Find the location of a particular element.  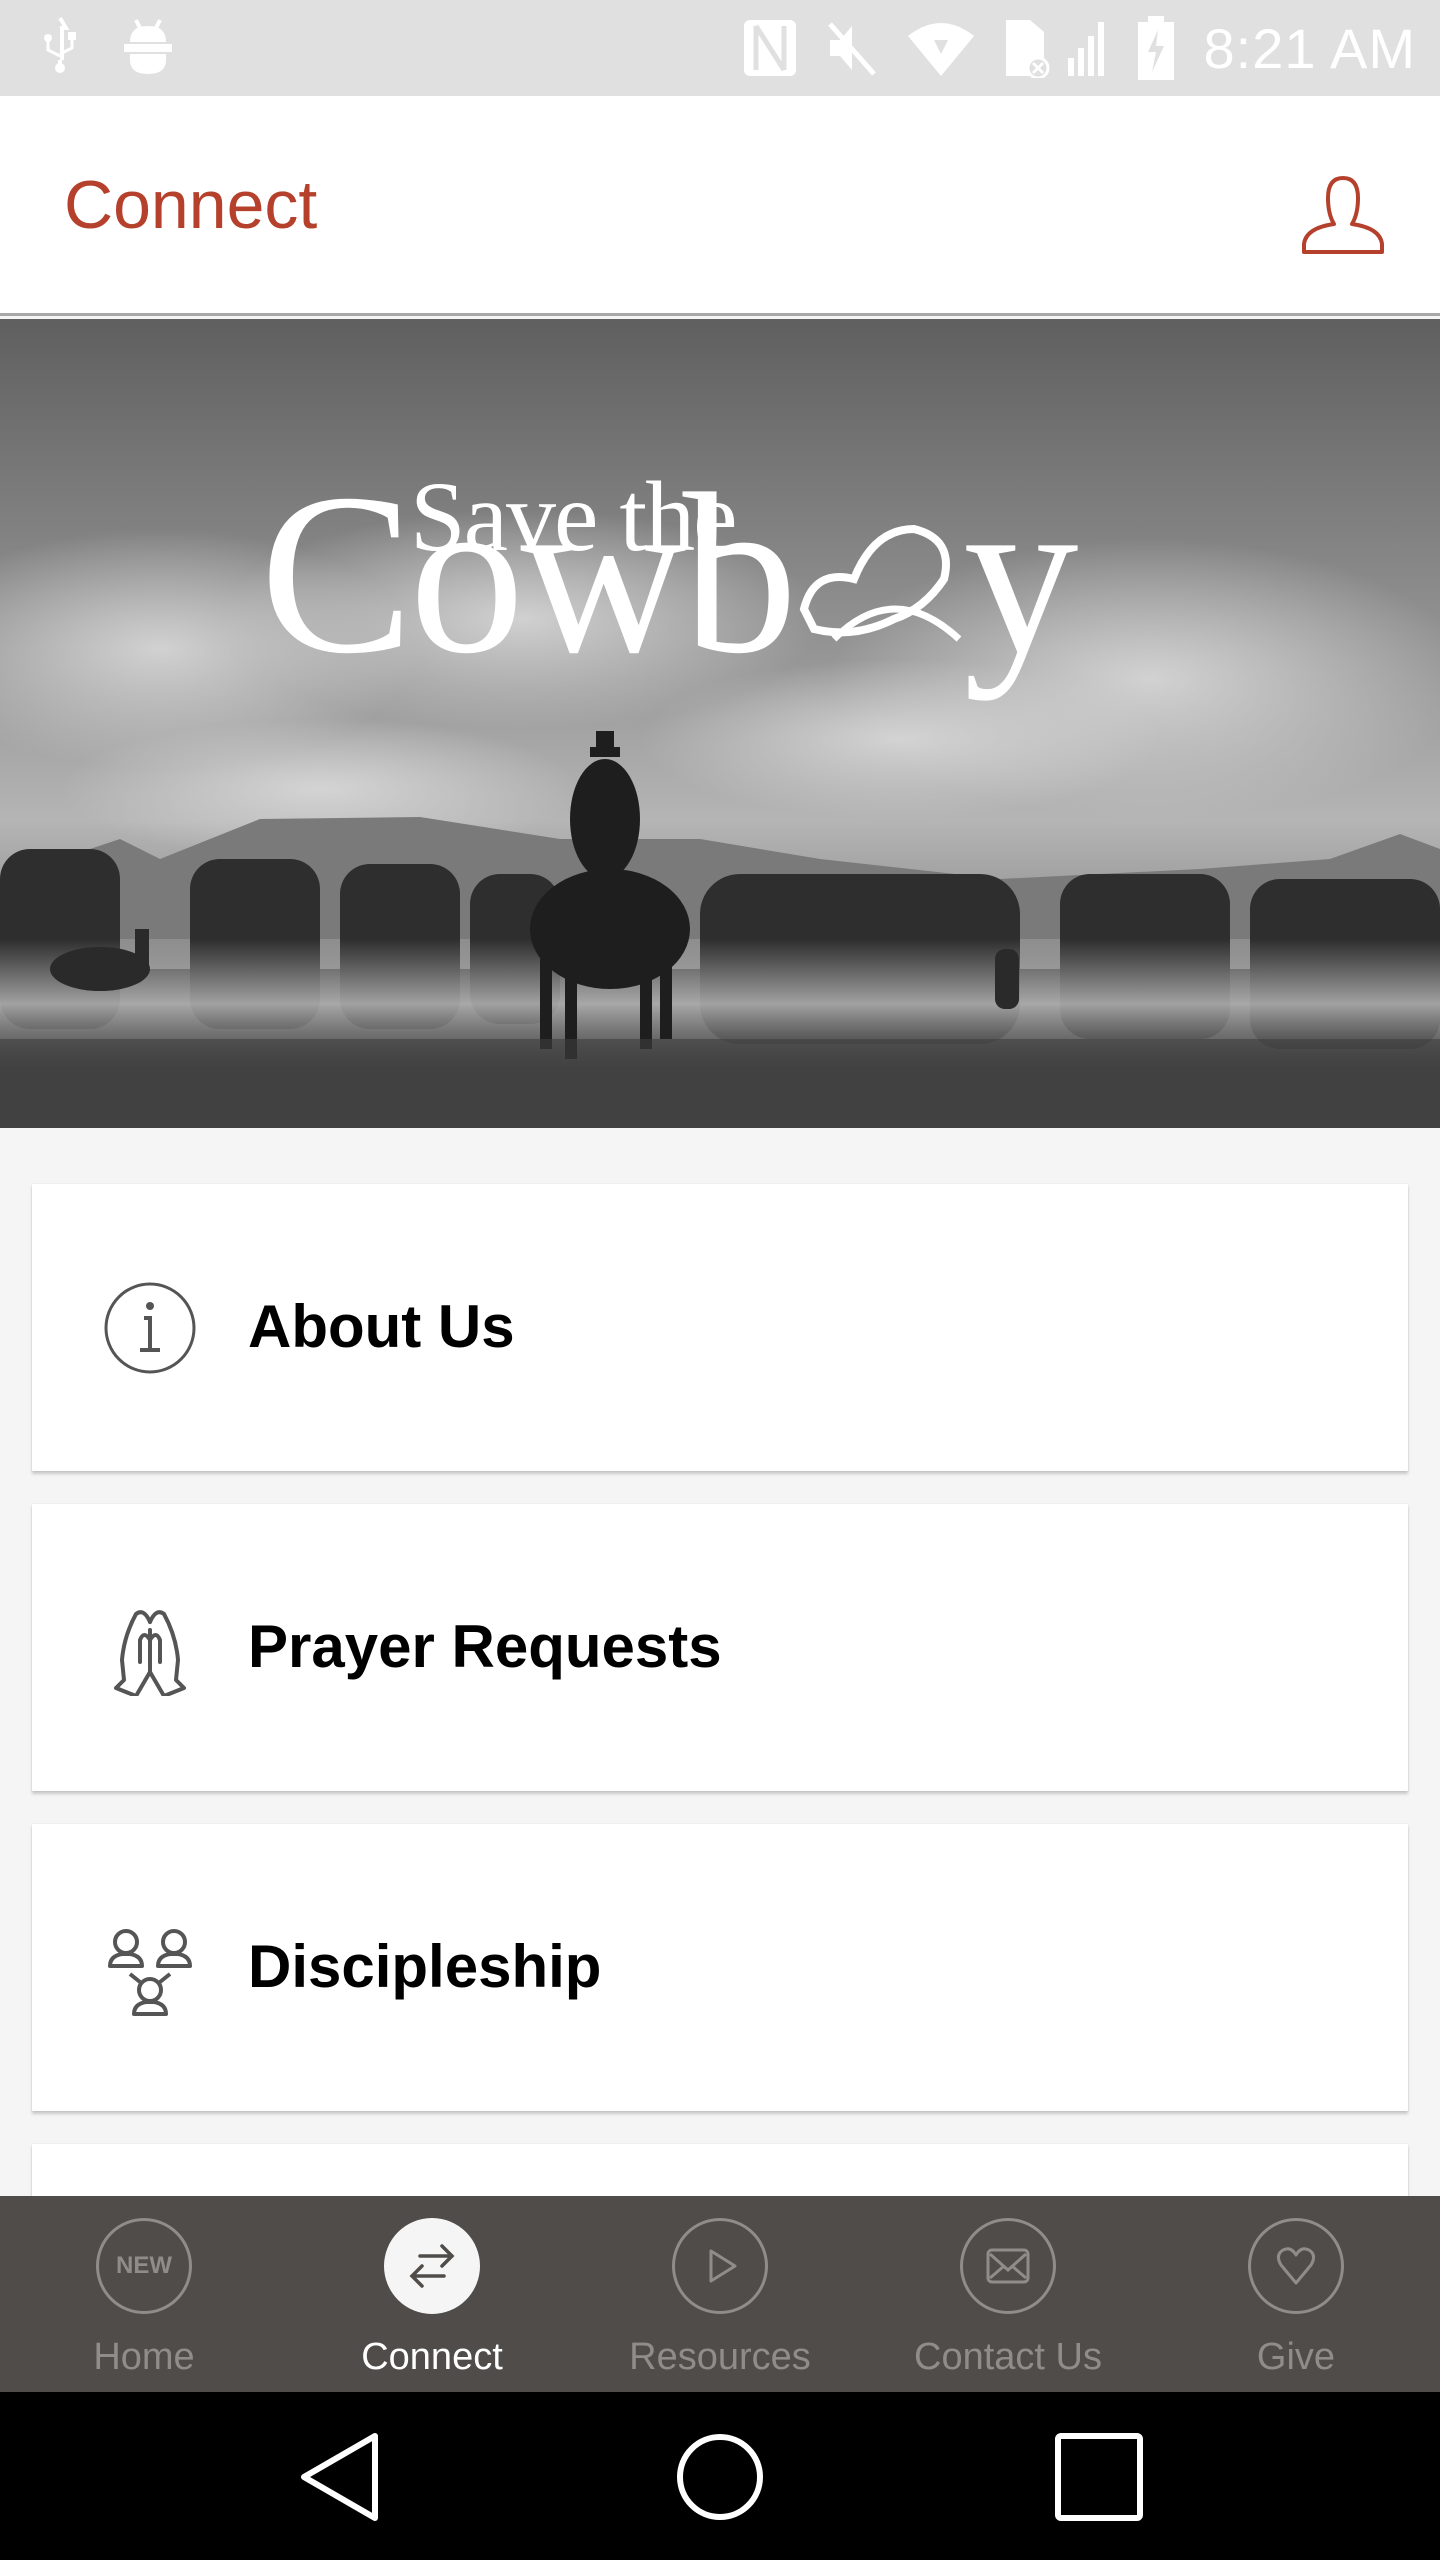

back-icon is located at coordinates (340, 2477).